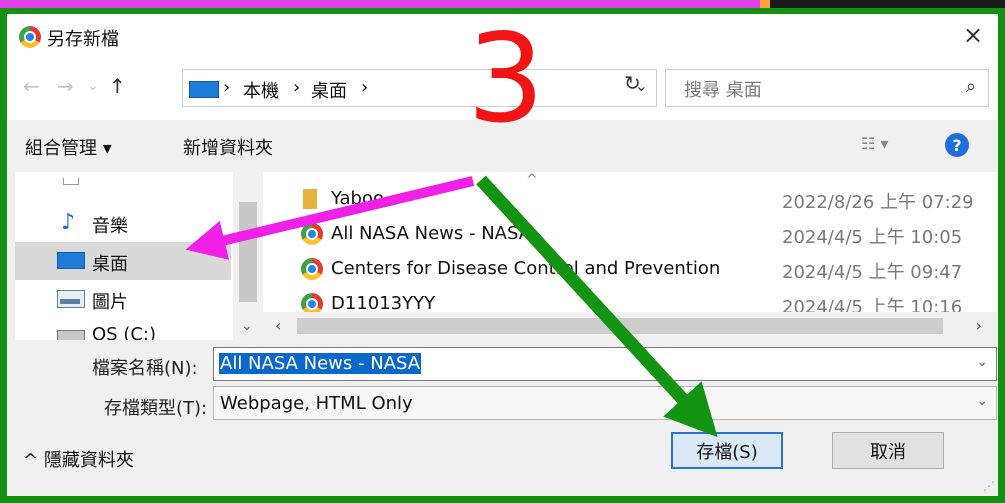  I want to click on sidebar-item-label: OS (C:), so click(124, 332).